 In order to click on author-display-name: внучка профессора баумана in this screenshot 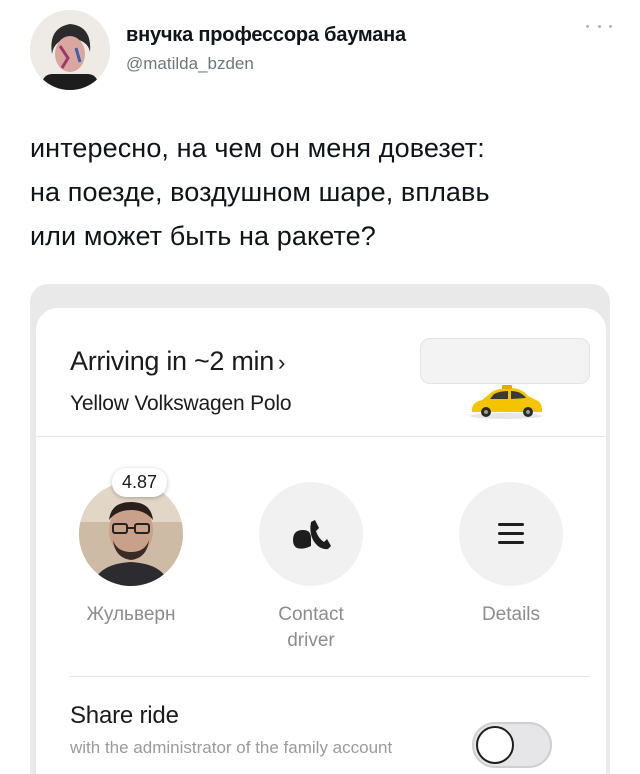, I will do `click(266, 35)`.